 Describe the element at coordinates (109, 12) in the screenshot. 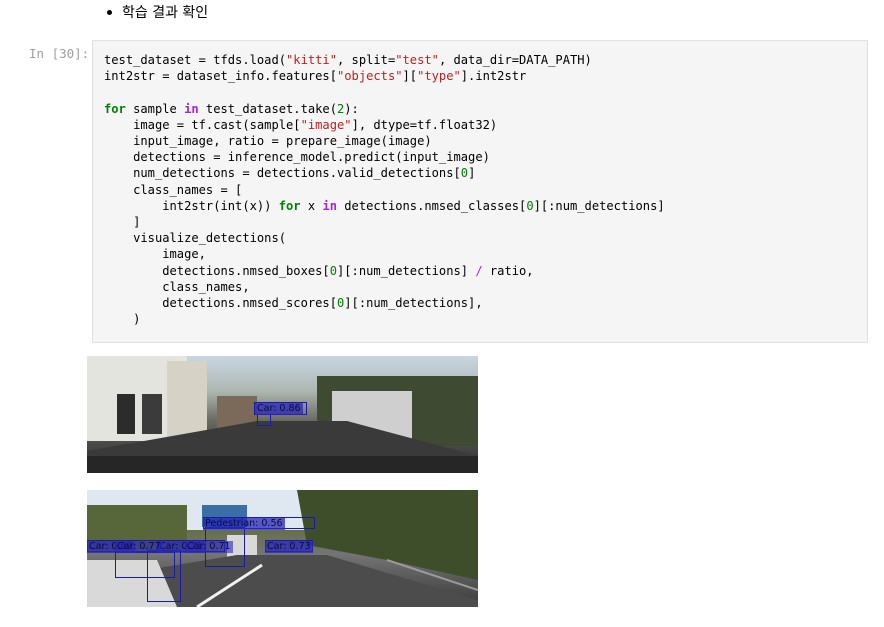

I see `bullet-icon` at that location.